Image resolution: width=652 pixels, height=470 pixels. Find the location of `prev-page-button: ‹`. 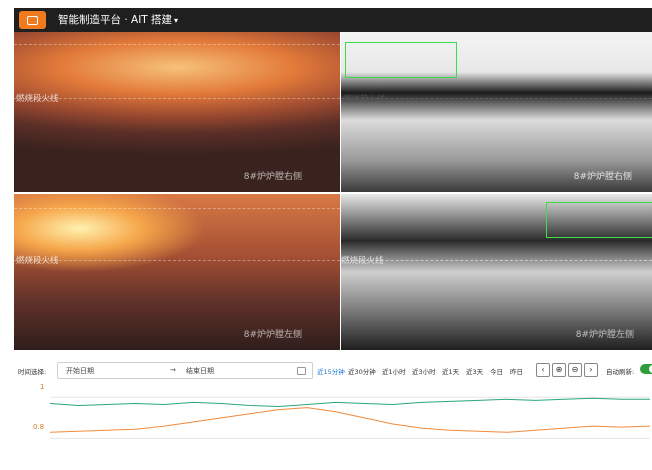

prev-page-button: ‹ is located at coordinates (543, 370).